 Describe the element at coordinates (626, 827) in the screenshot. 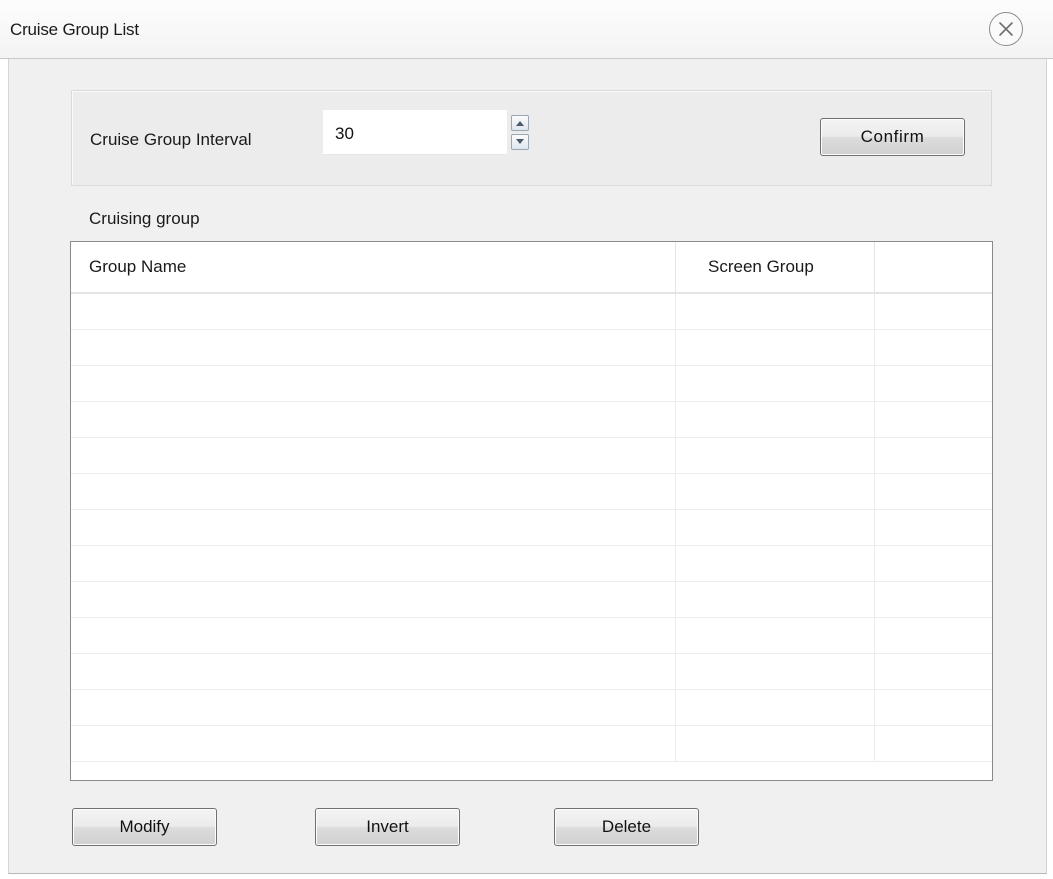

I see `delete-button: Delete` at that location.